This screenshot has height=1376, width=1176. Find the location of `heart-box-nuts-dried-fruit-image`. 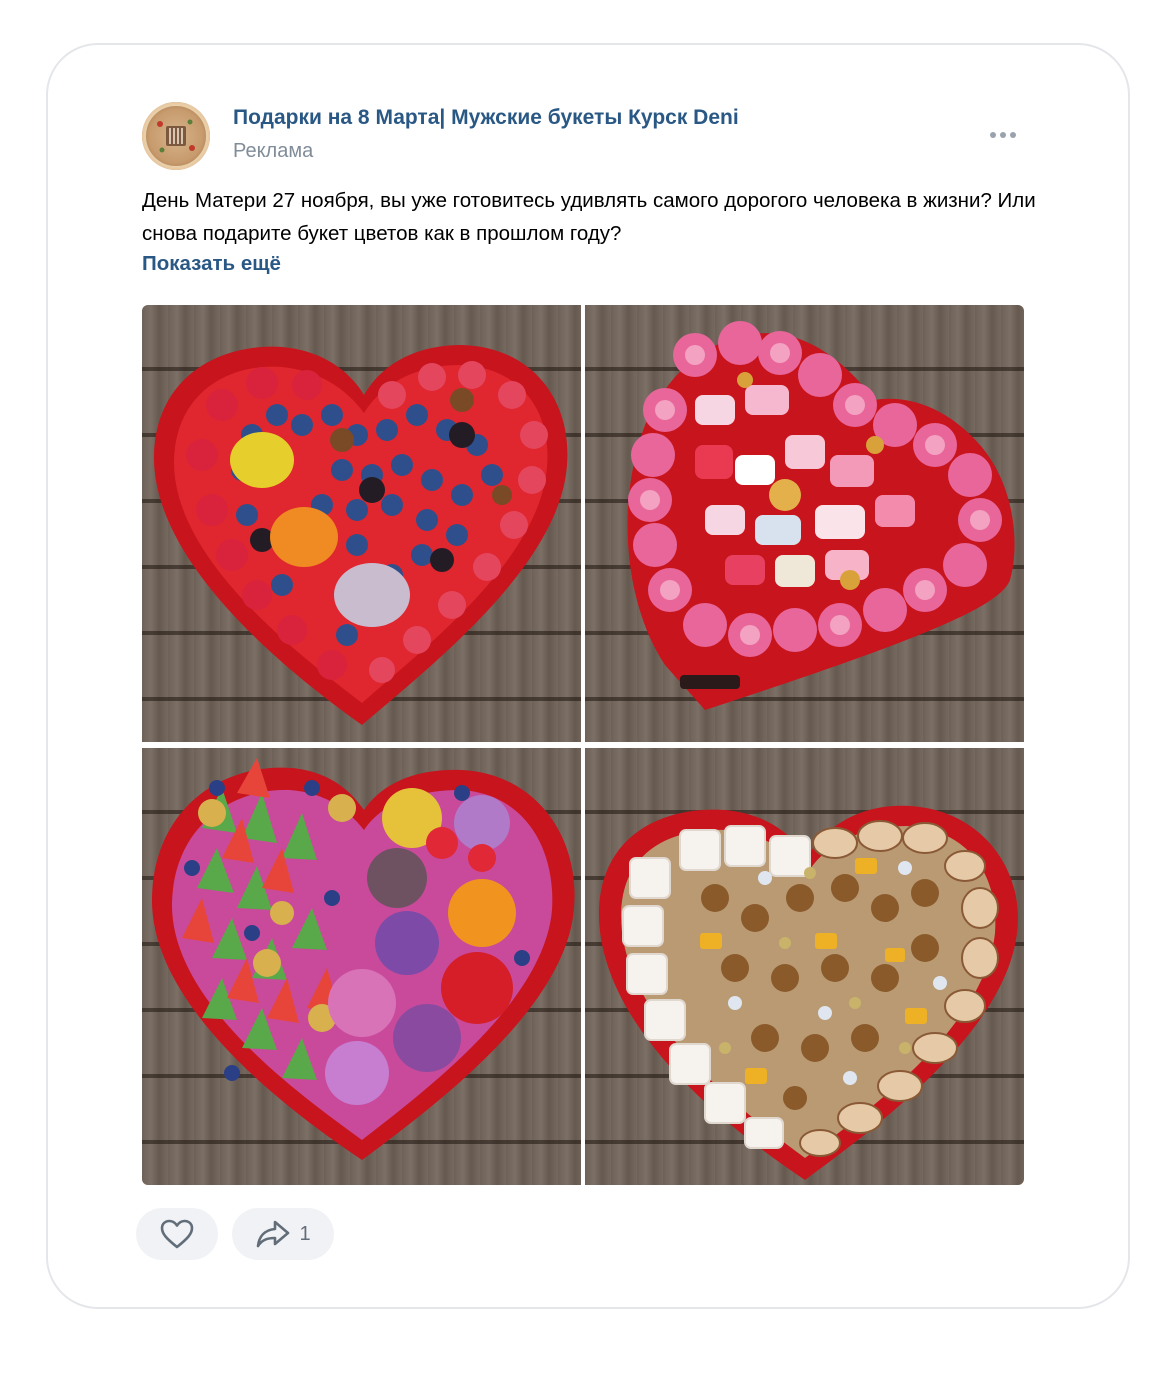

heart-box-nuts-dried-fruit-image is located at coordinates (808, 992).